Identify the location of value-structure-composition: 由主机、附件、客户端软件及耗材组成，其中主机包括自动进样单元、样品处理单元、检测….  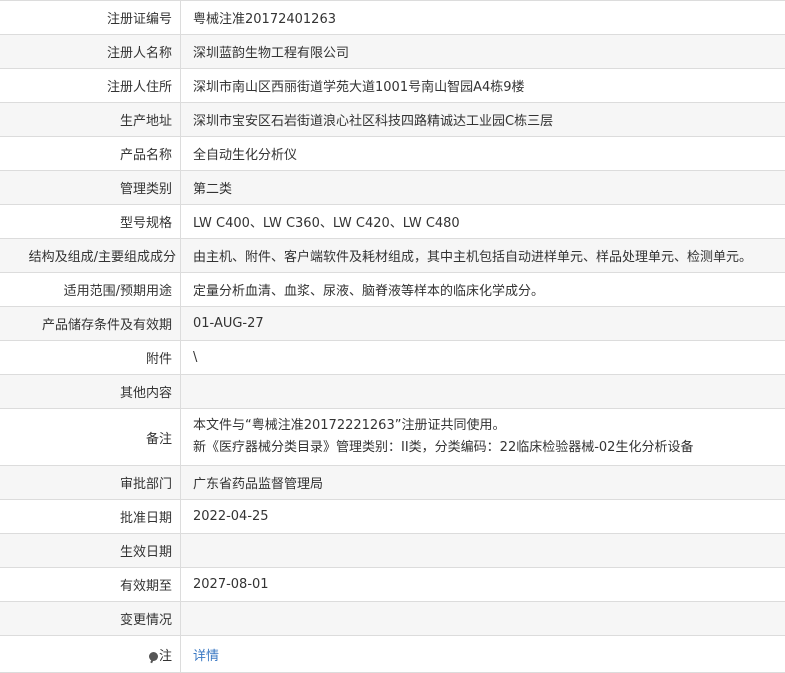
(483, 256).